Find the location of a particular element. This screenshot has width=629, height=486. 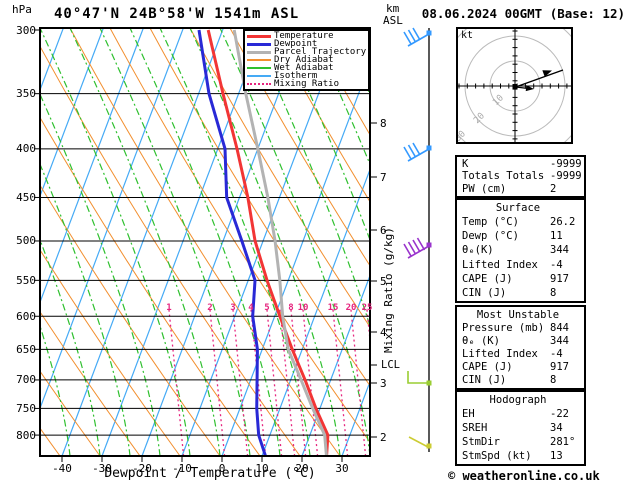

pressure-tick-label: 350 is located at coordinates (26, 94).